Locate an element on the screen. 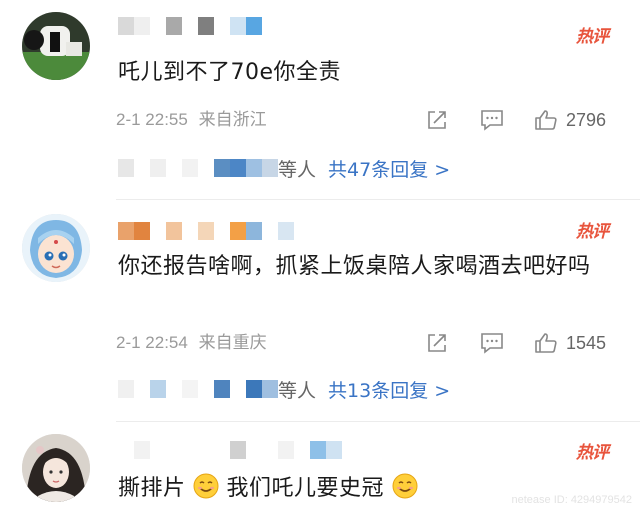 The image size is (640, 520). comment-time: 2-1 22:55 is located at coordinates (152, 119).